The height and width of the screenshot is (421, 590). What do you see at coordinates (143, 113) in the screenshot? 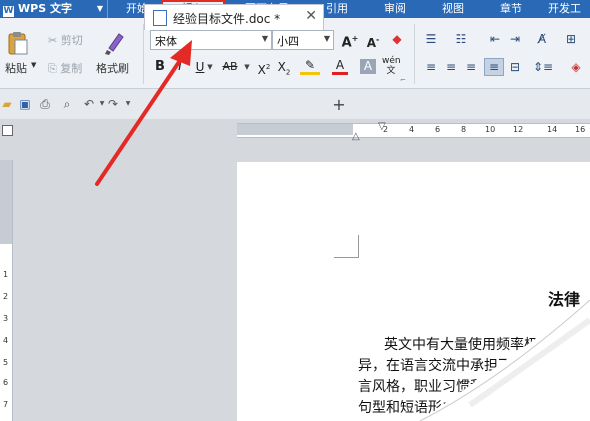
I see `annotation-arrow-icon` at bounding box center [143, 113].